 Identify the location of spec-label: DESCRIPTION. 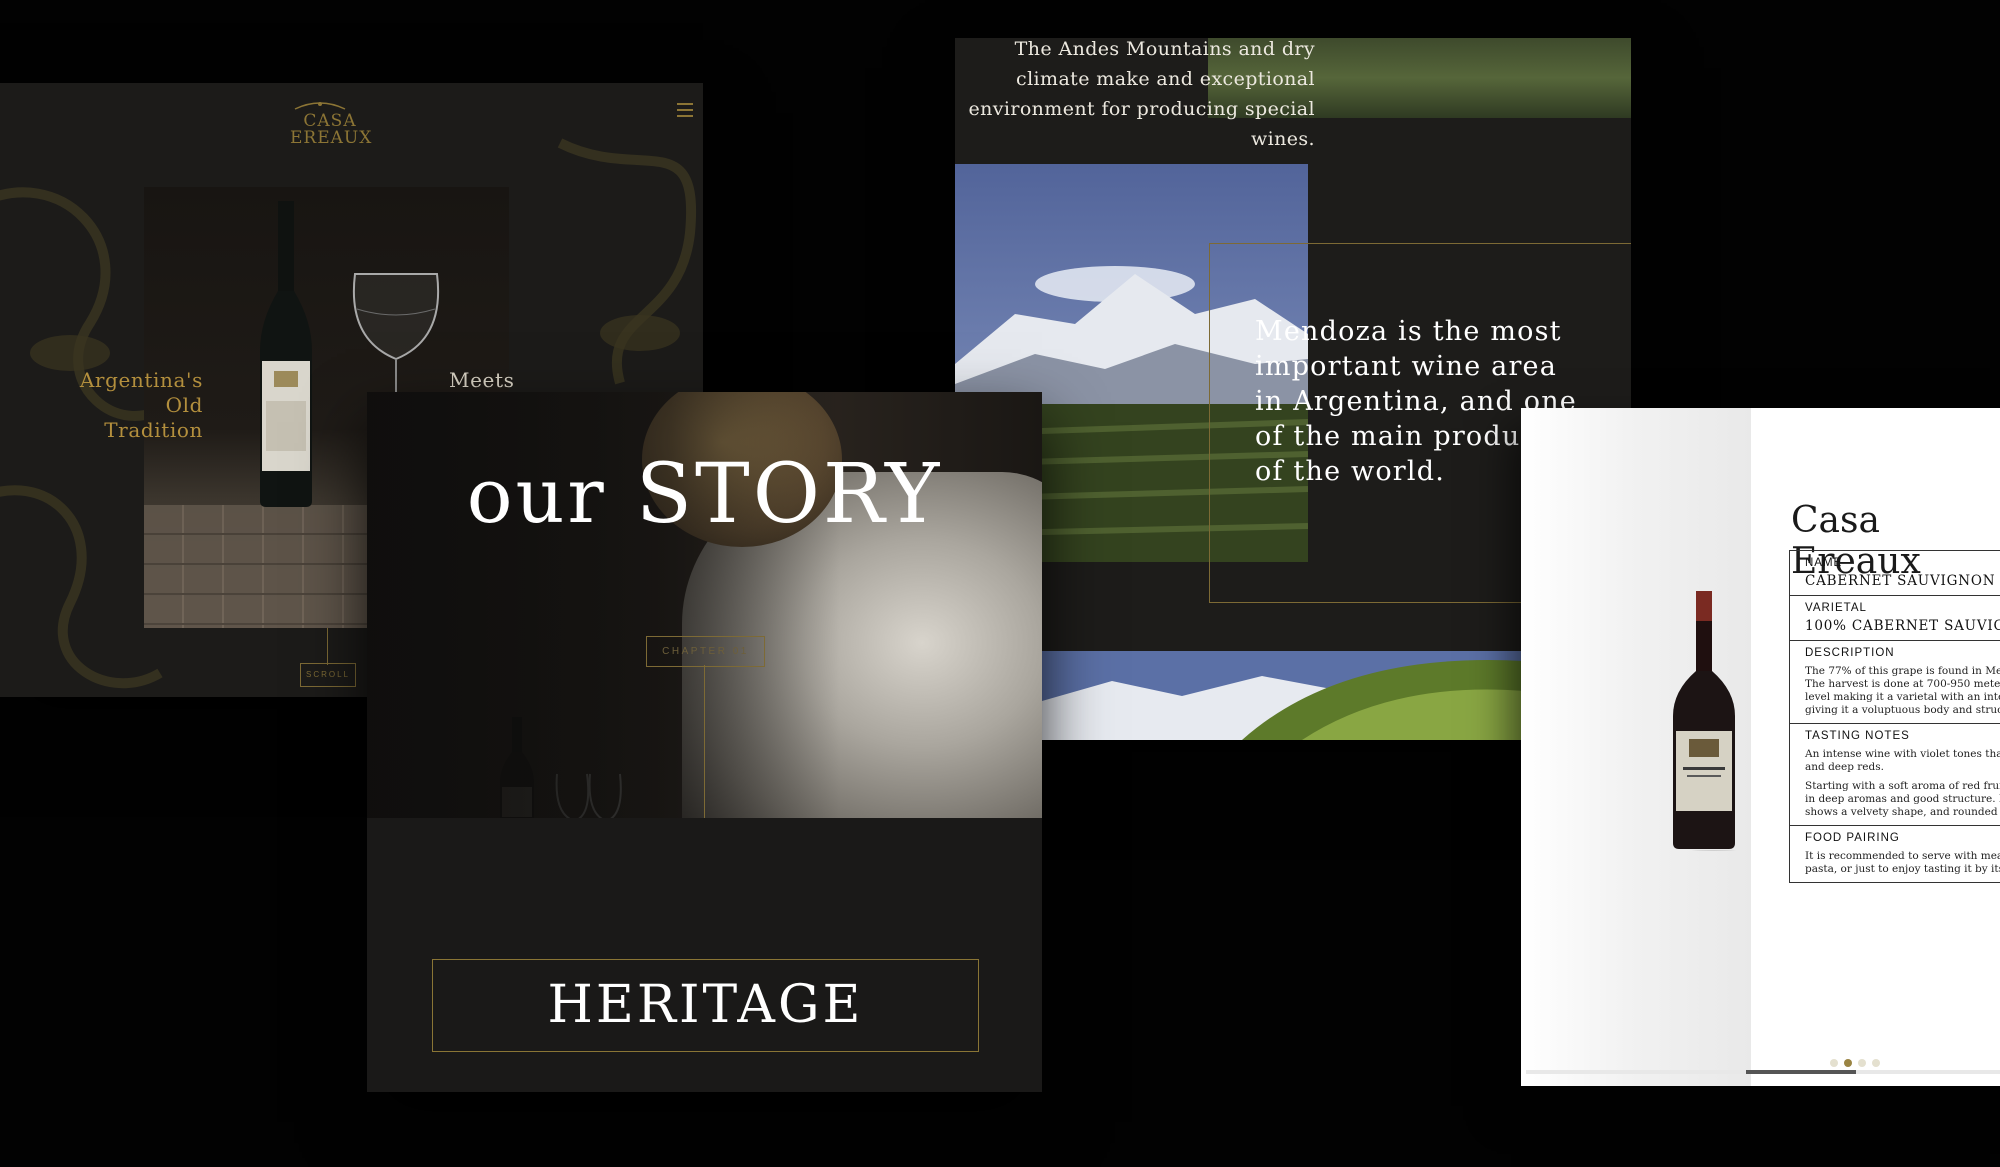
(1850, 653).